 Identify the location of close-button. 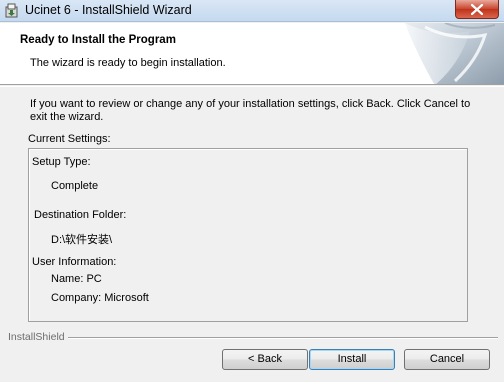
(477, 9).